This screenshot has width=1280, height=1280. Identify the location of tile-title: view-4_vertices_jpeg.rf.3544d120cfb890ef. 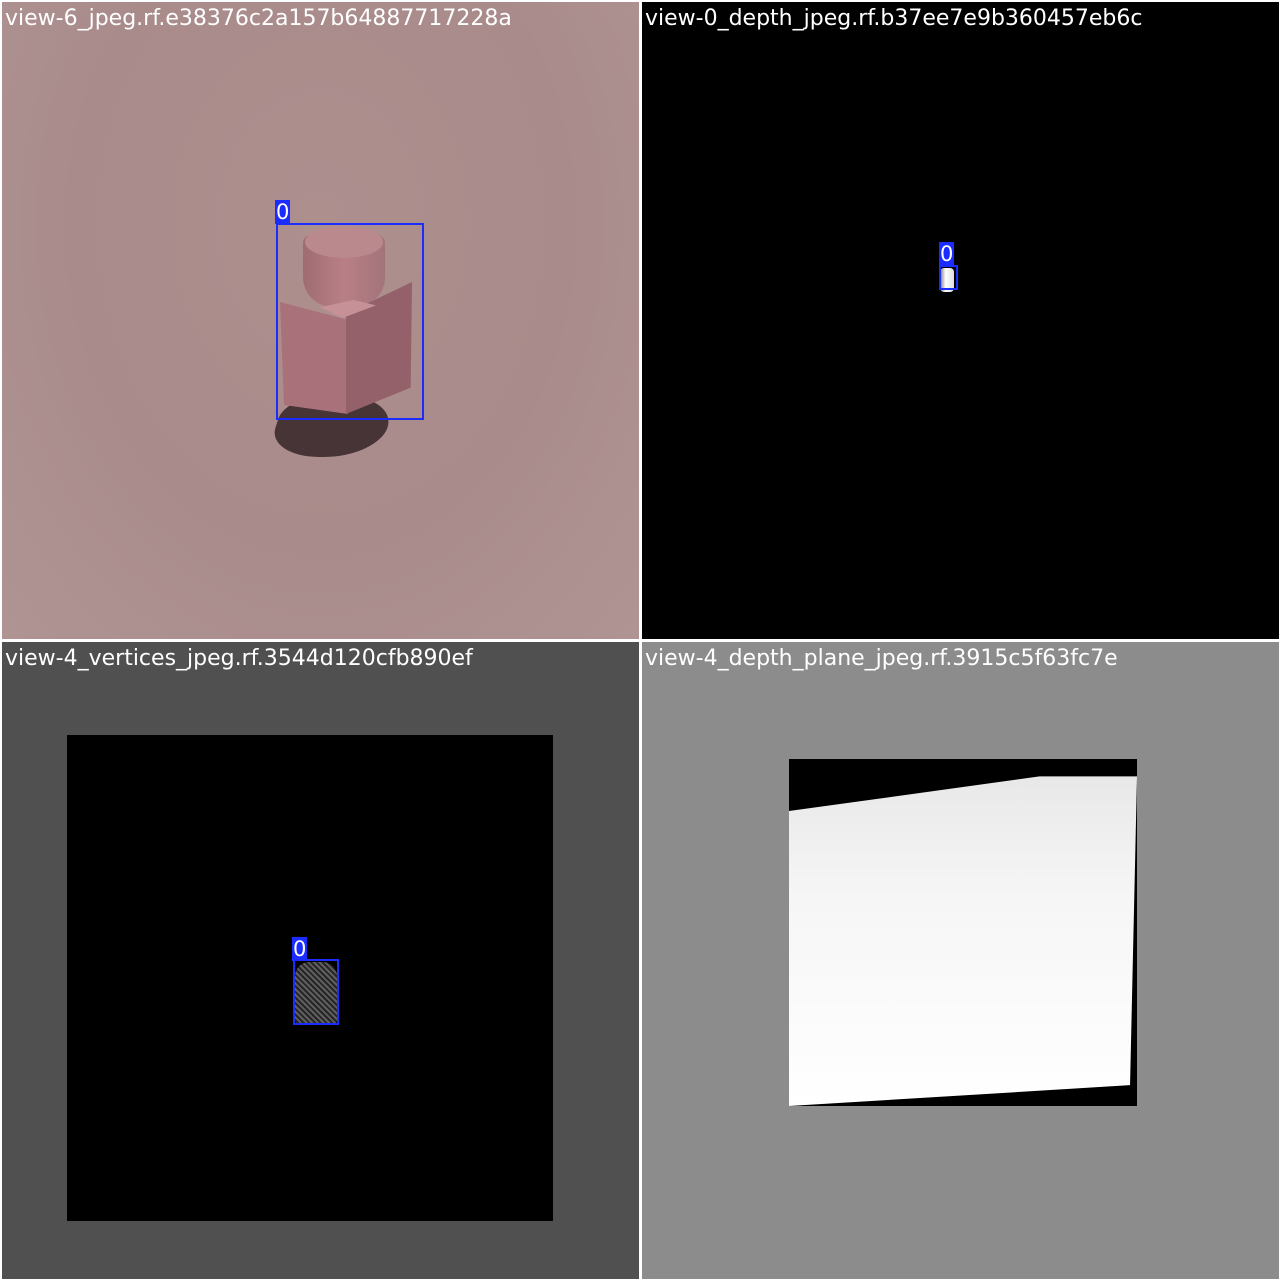
(239, 658).